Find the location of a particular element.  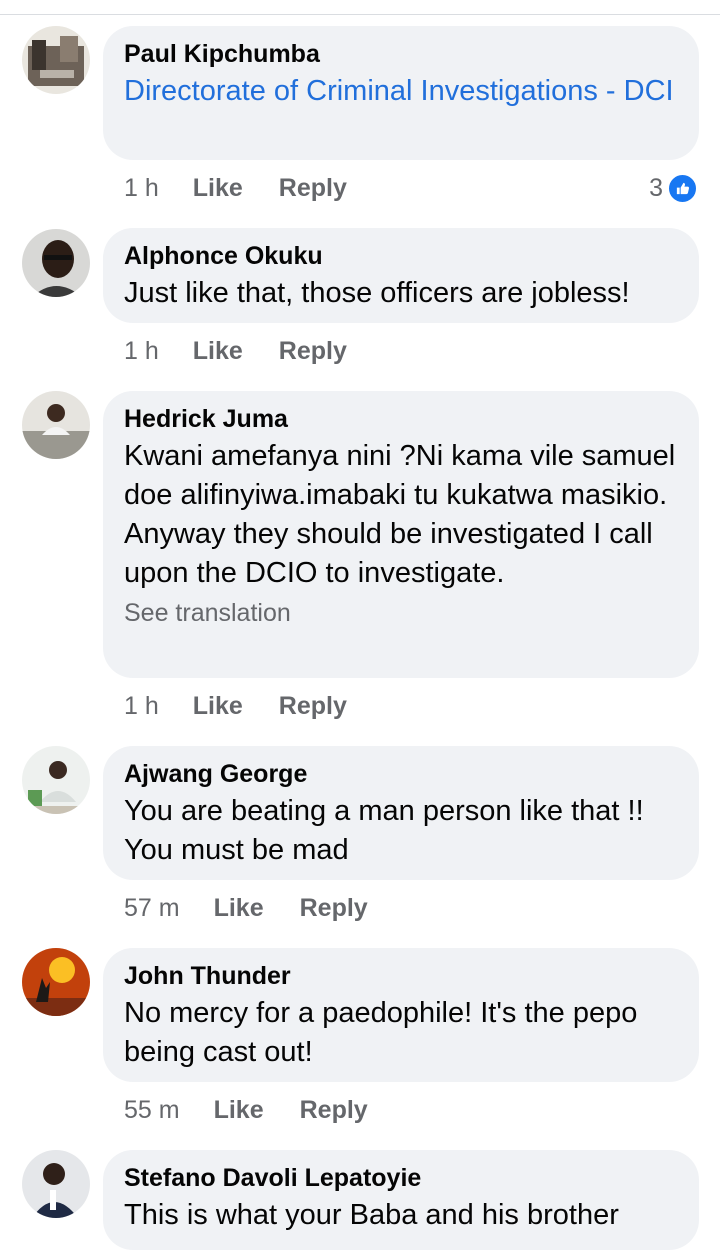

thumbs-up-icon is located at coordinates (682, 188).